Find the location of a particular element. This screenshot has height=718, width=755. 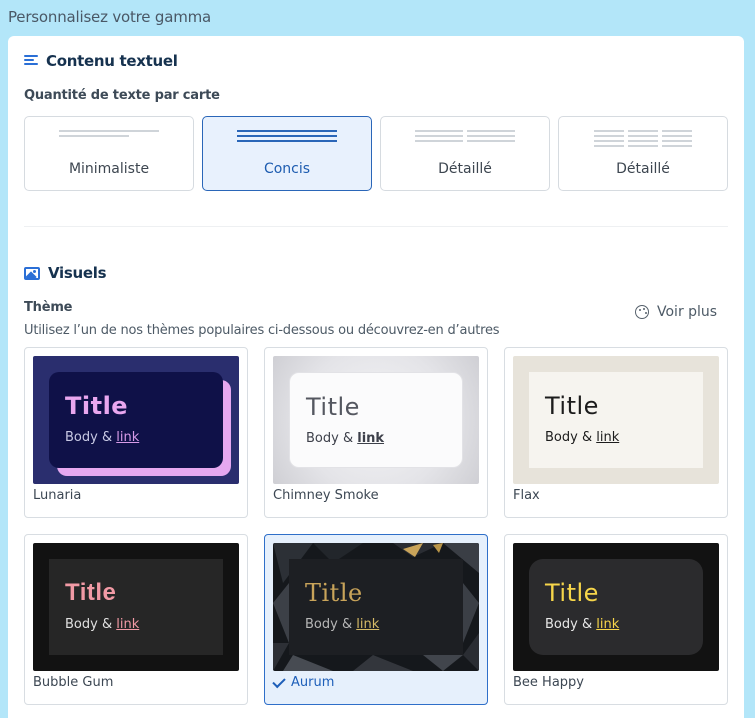

page-title: Personnalisez votre gamma is located at coordinates (110, 17).